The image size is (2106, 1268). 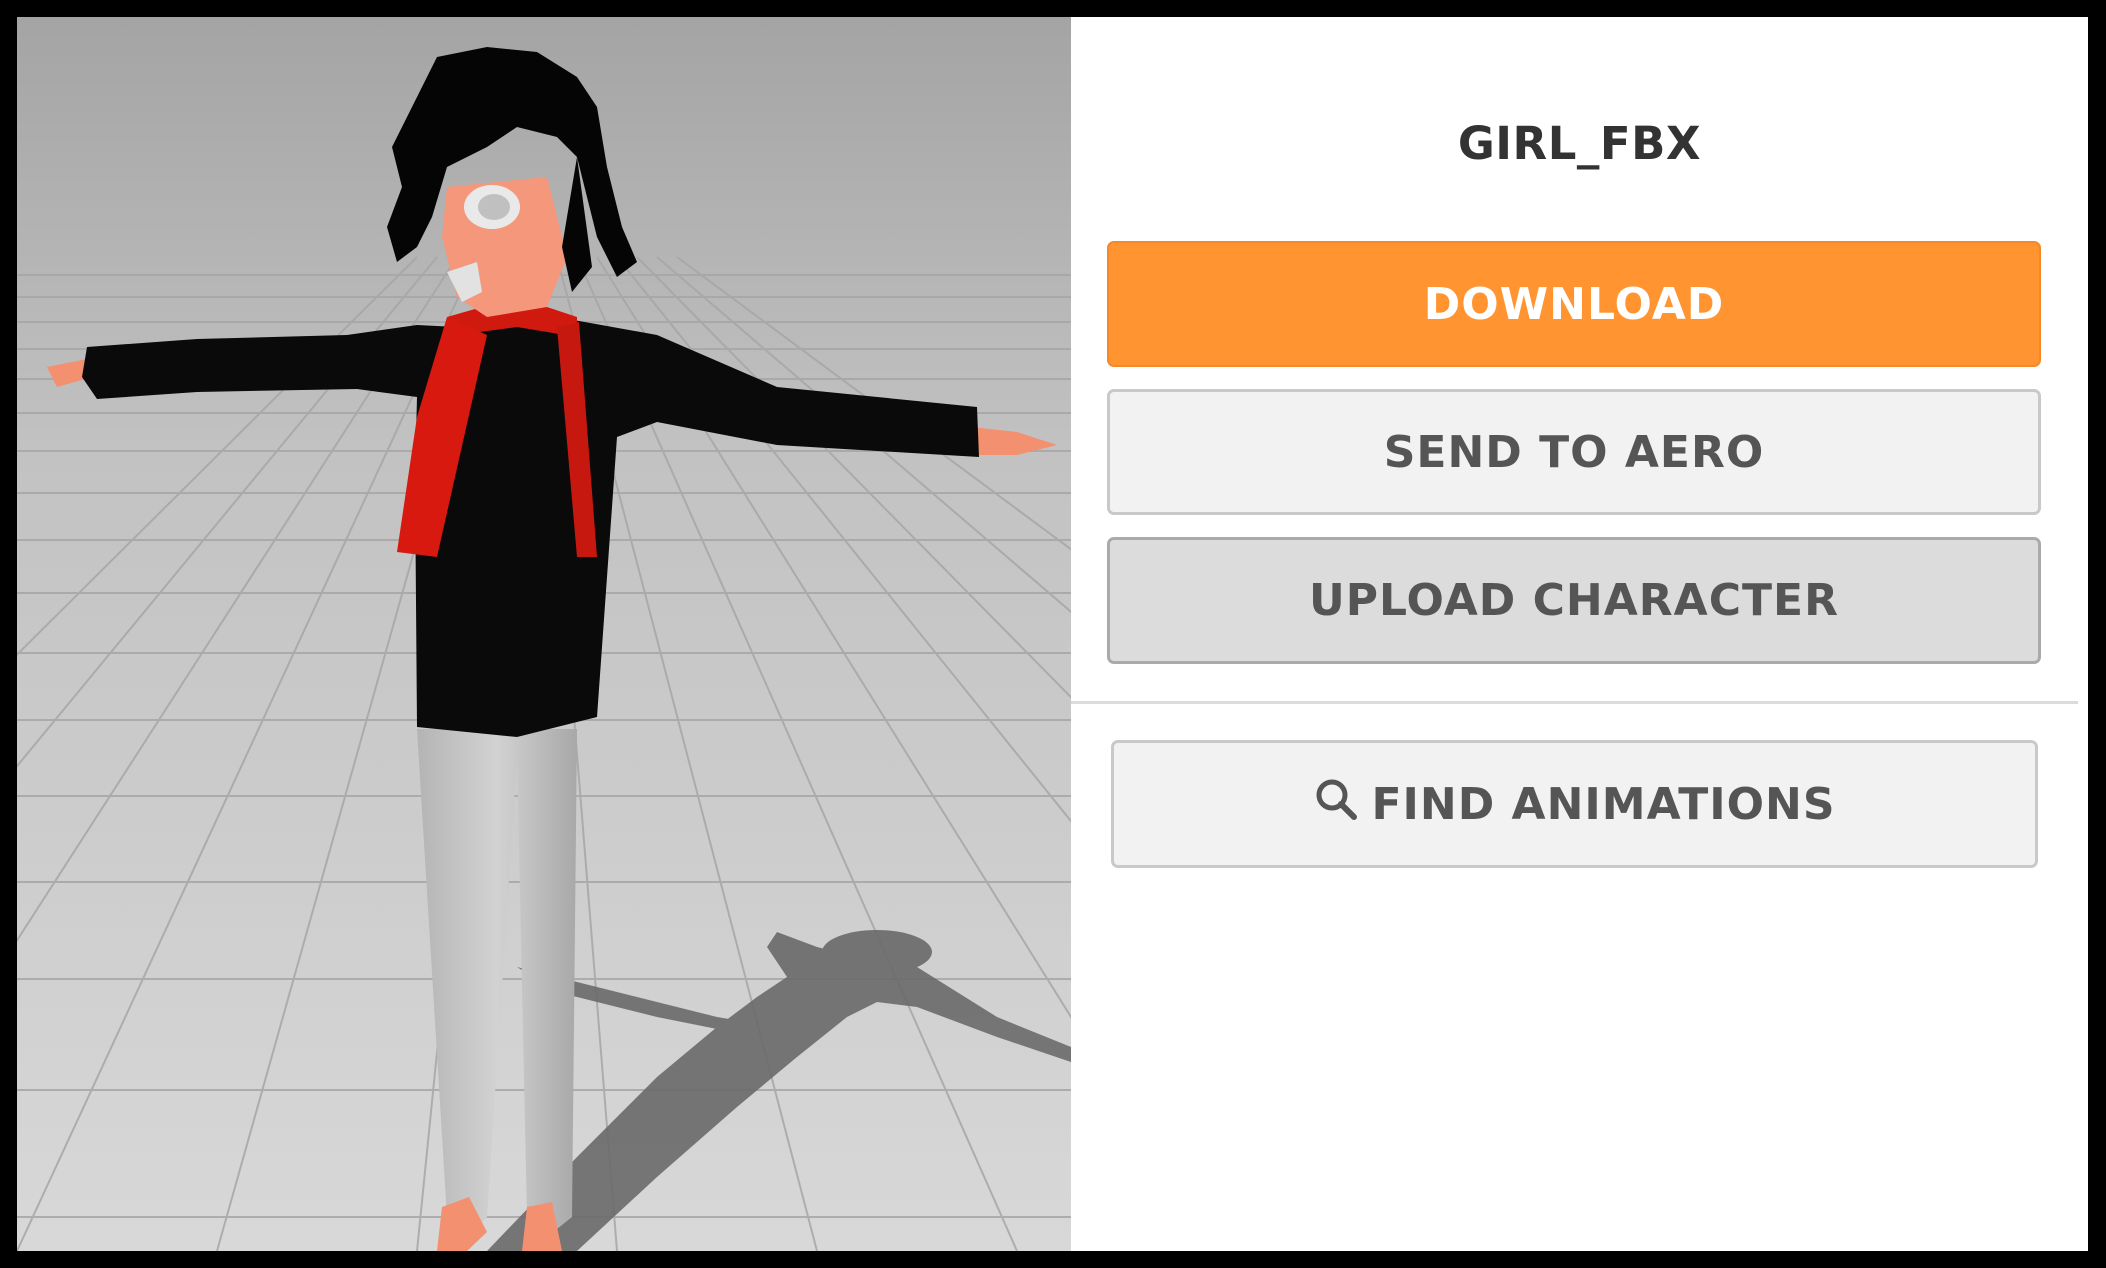 I want to click on upload-character-button: UPLOAD CHARACTER, so click(x=1574, y=600).